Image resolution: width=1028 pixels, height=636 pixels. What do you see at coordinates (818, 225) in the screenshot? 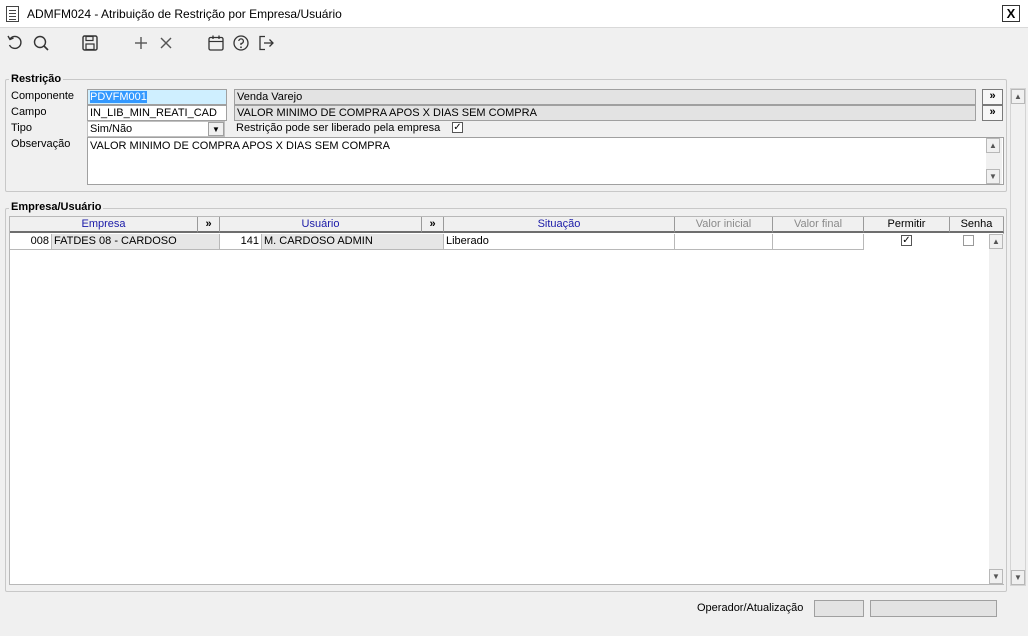
I see `column-header-valor-final: Valor final` at bounding box center [818, 225].